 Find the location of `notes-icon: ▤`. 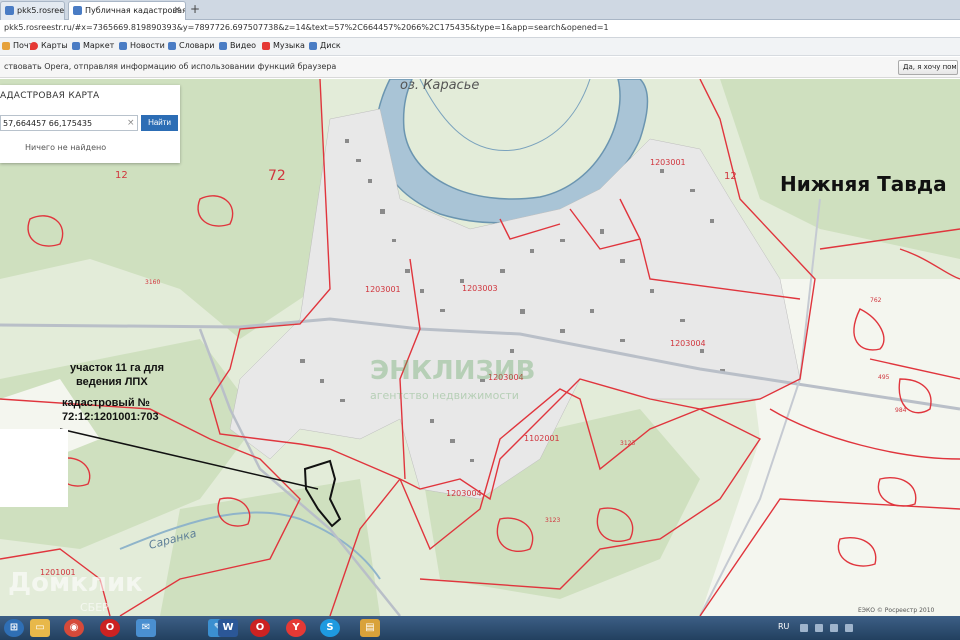

notes-icon: ▤ is located at coordinates (370, 628).